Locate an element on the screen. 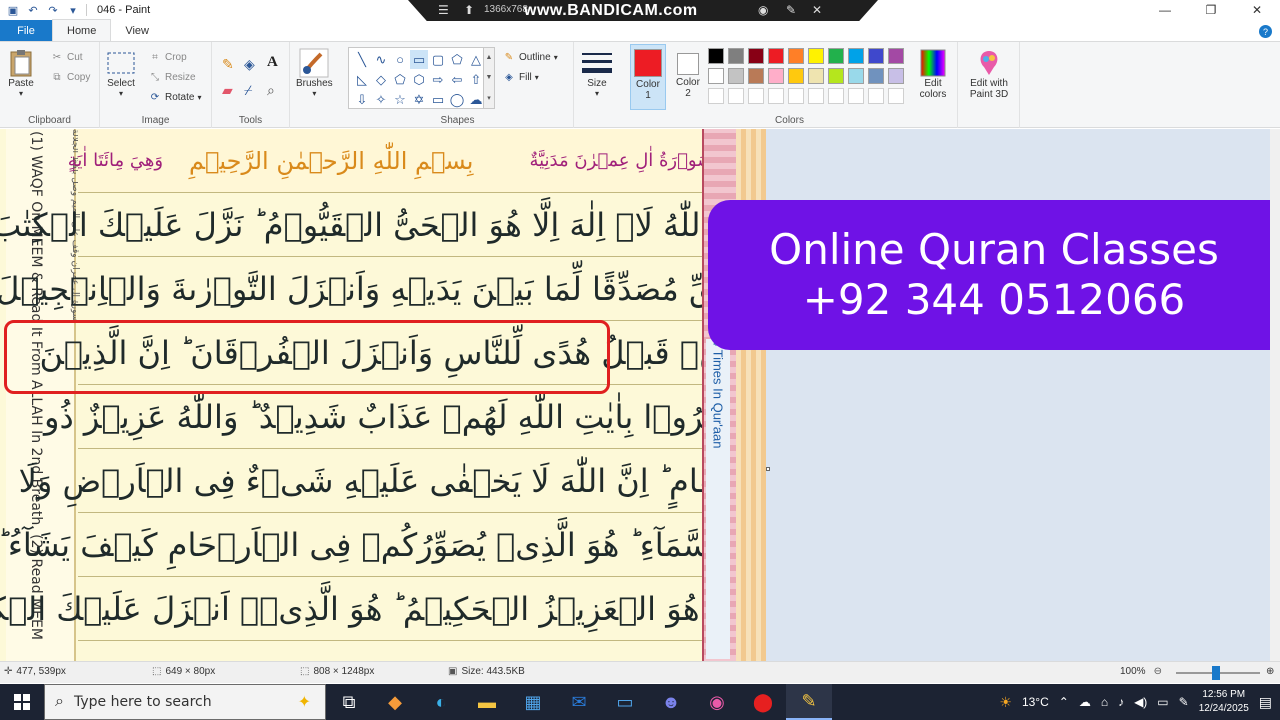  paint-taskbar-icon: ✎ is located at coordinates (809, 702).